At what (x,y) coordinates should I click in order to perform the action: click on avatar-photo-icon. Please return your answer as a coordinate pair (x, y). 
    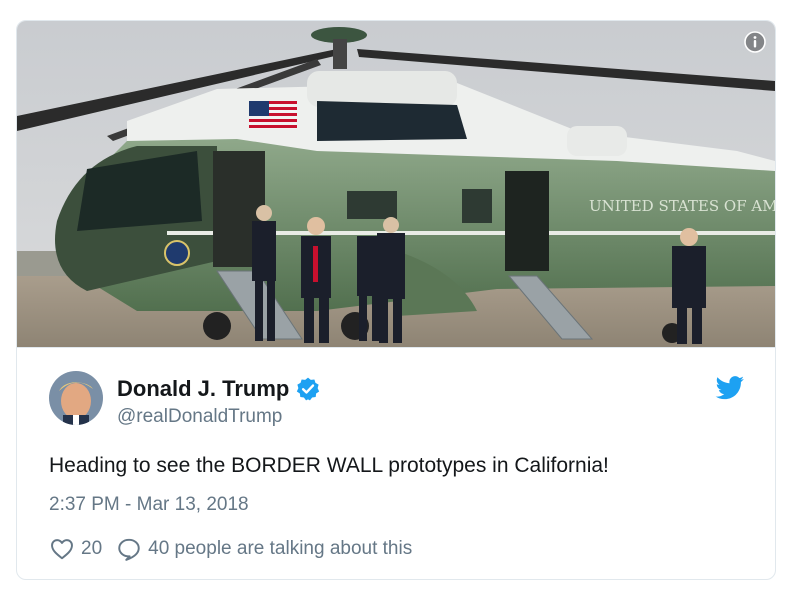
    Looking at the image, I should click on (76, 398).